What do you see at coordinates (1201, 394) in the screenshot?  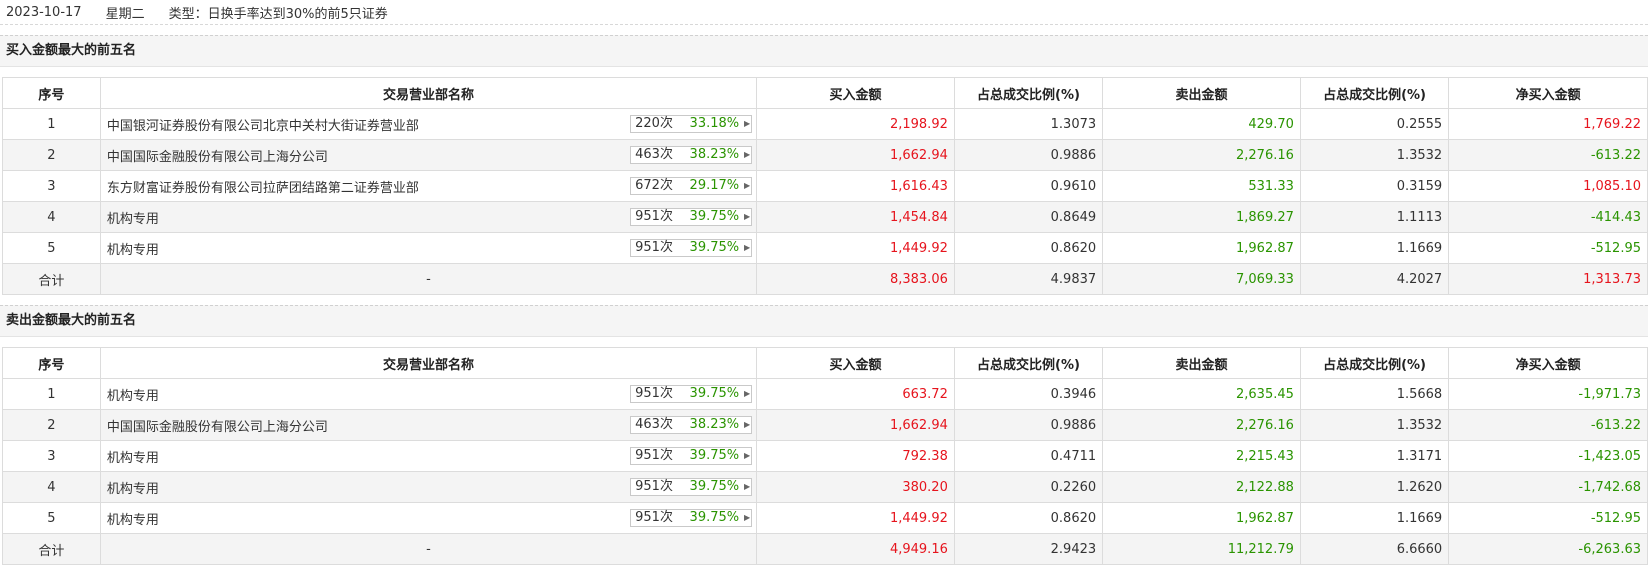 I see `sell-amount: 2,635.45` at bounding box center [1201, 394].